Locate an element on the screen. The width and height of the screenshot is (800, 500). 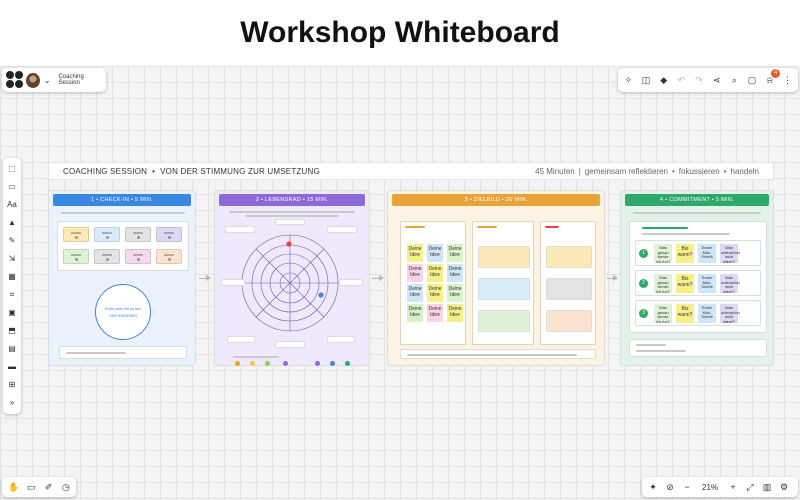
eraser-icon: ◆ is located at coordinates (663, 80).